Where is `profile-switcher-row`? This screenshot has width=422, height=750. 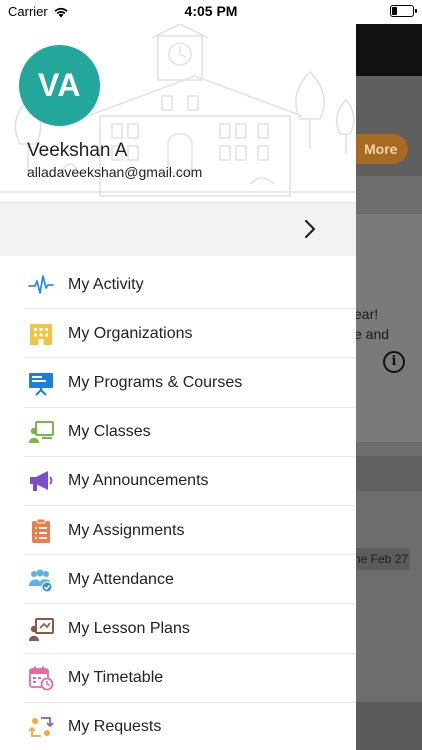
profile-switcher-row is located at coordinates (178, 229).